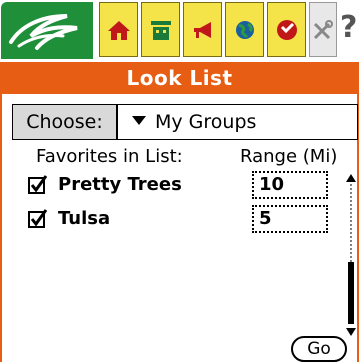  What do you see at coordinates (139, 120) in the screenshot?
I see `chevron-down-icon` at bounding box center [139, 120].